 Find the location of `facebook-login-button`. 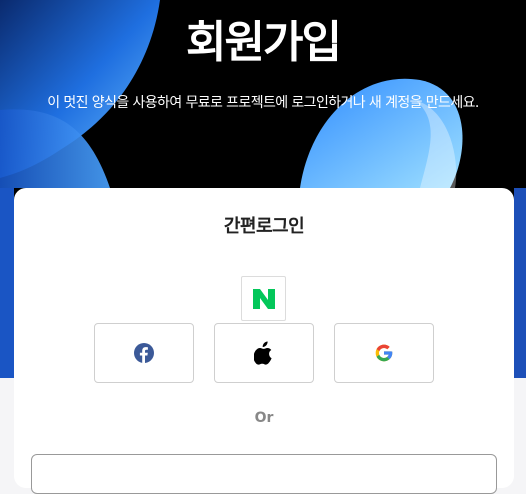

facebook-login-button is located at coordinates (144, 353).